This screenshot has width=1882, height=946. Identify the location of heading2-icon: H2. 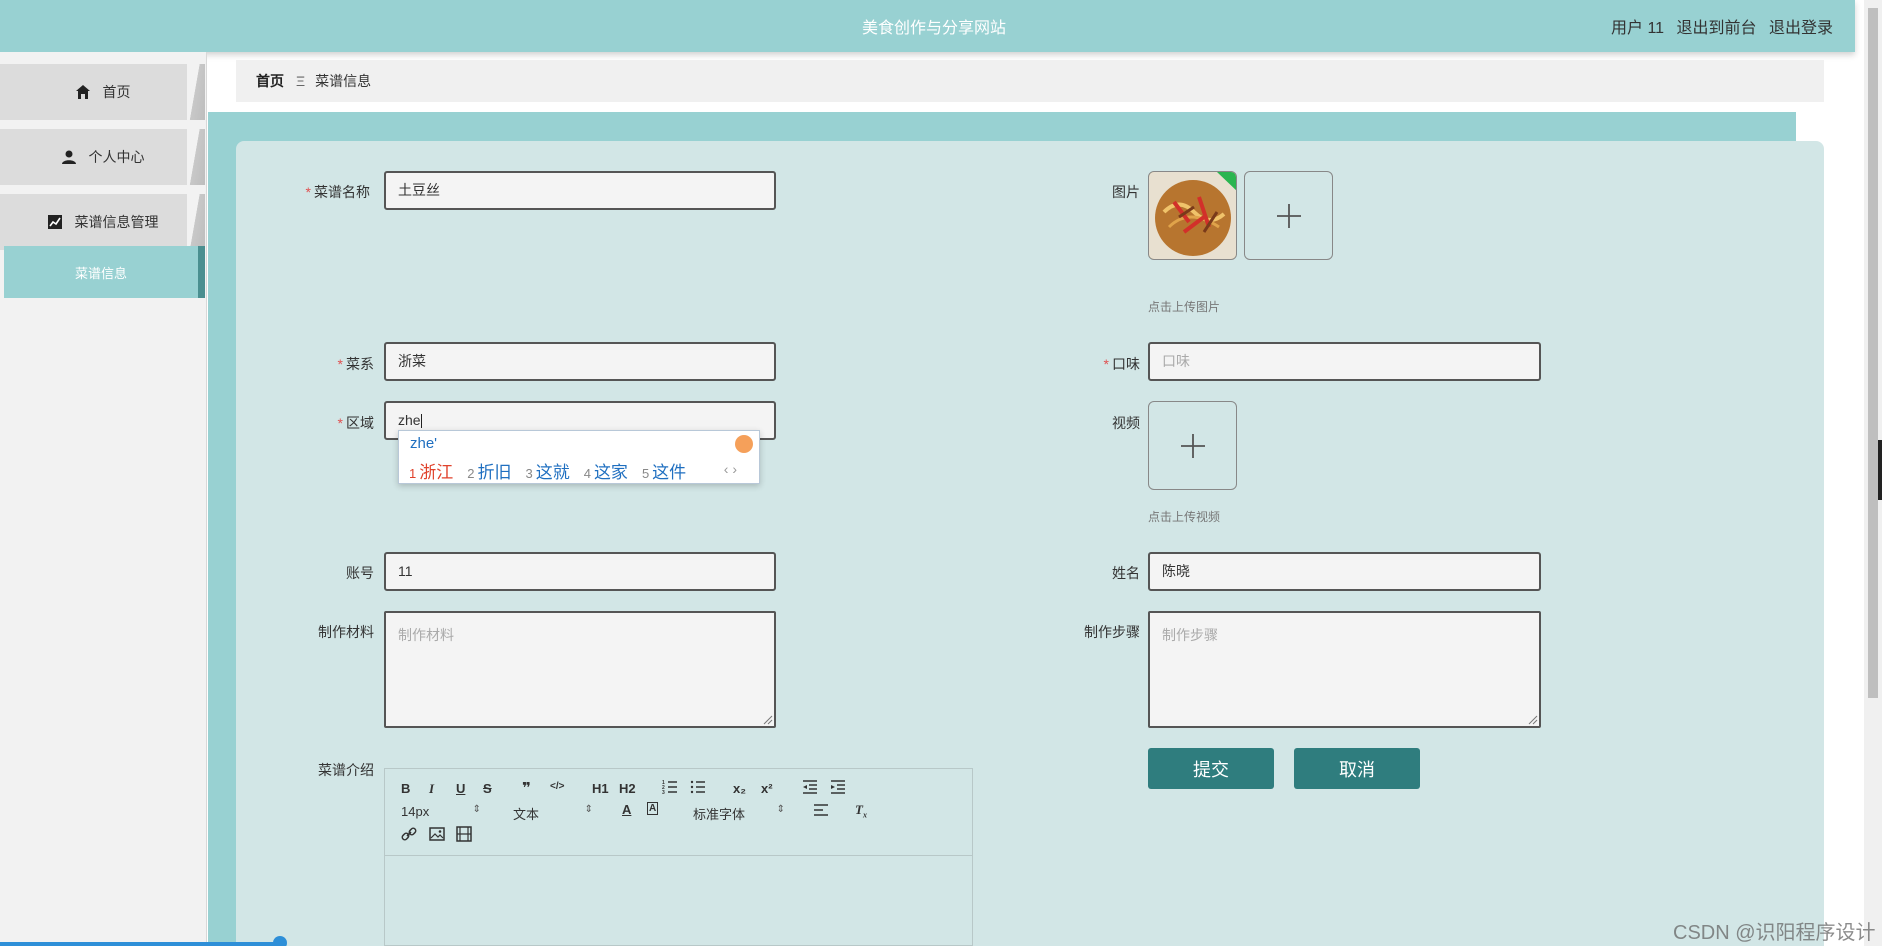
(627, 788).